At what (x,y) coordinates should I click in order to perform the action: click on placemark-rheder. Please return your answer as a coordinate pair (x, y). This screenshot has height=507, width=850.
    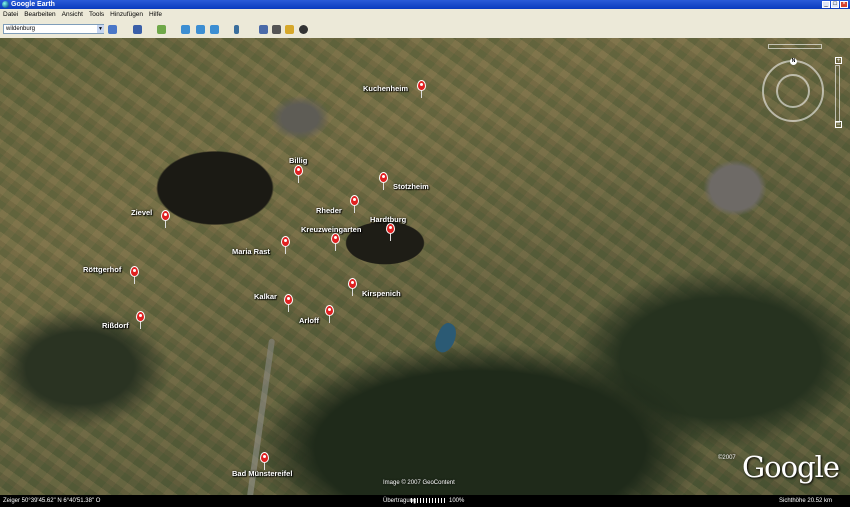
    Looking at the image, I should click on (355, 206).